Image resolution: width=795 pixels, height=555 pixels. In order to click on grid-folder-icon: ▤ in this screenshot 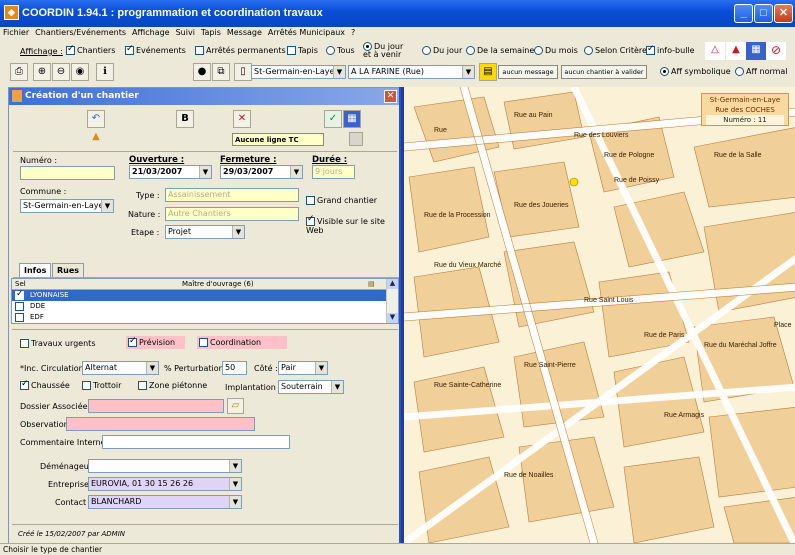, I will do `click(371, 284)`.